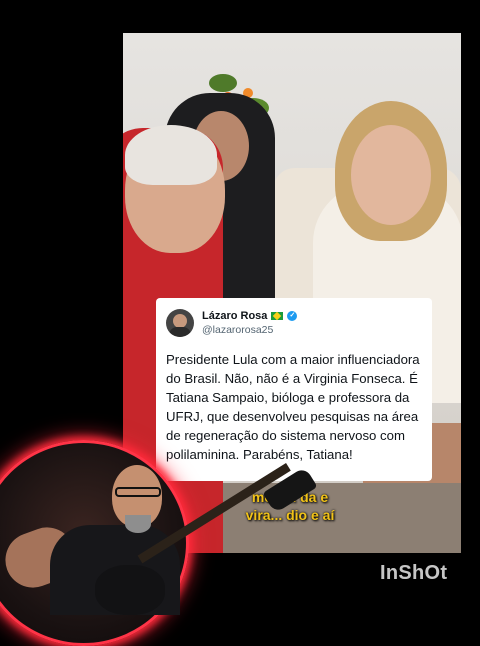  Describe the element at coordinates (250, 323) in the screenshot. I see `tweet-author: Lázaro Rosa ✓ @lazarorosa25` at that location.